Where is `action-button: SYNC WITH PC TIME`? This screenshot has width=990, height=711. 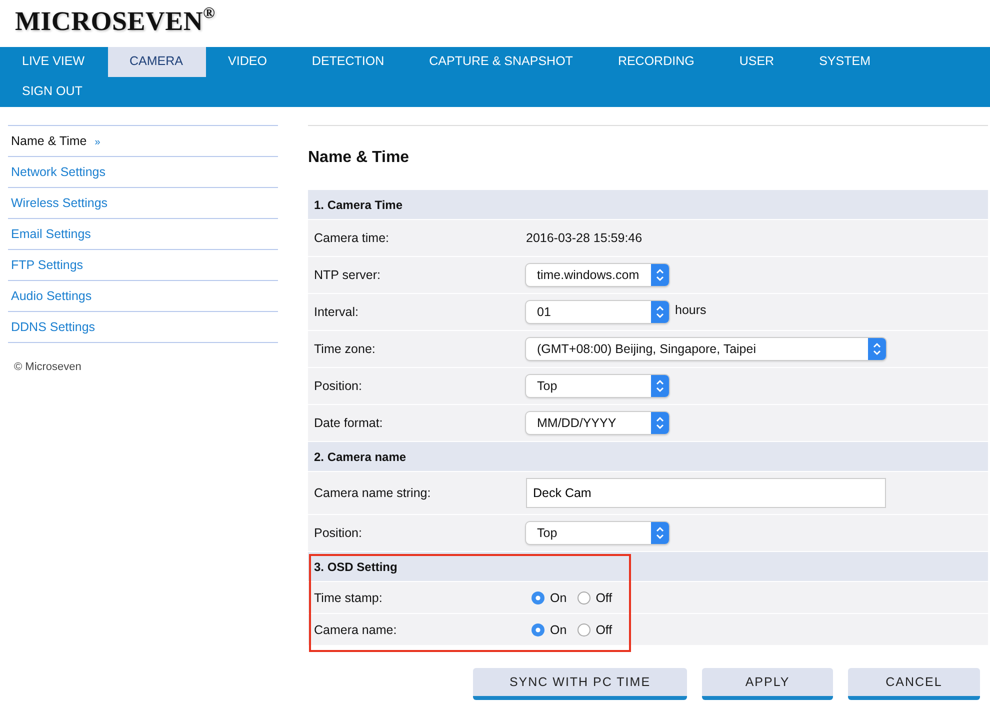
action-button: SYNC WITH PC TIME is located at coordinates (580, 684).